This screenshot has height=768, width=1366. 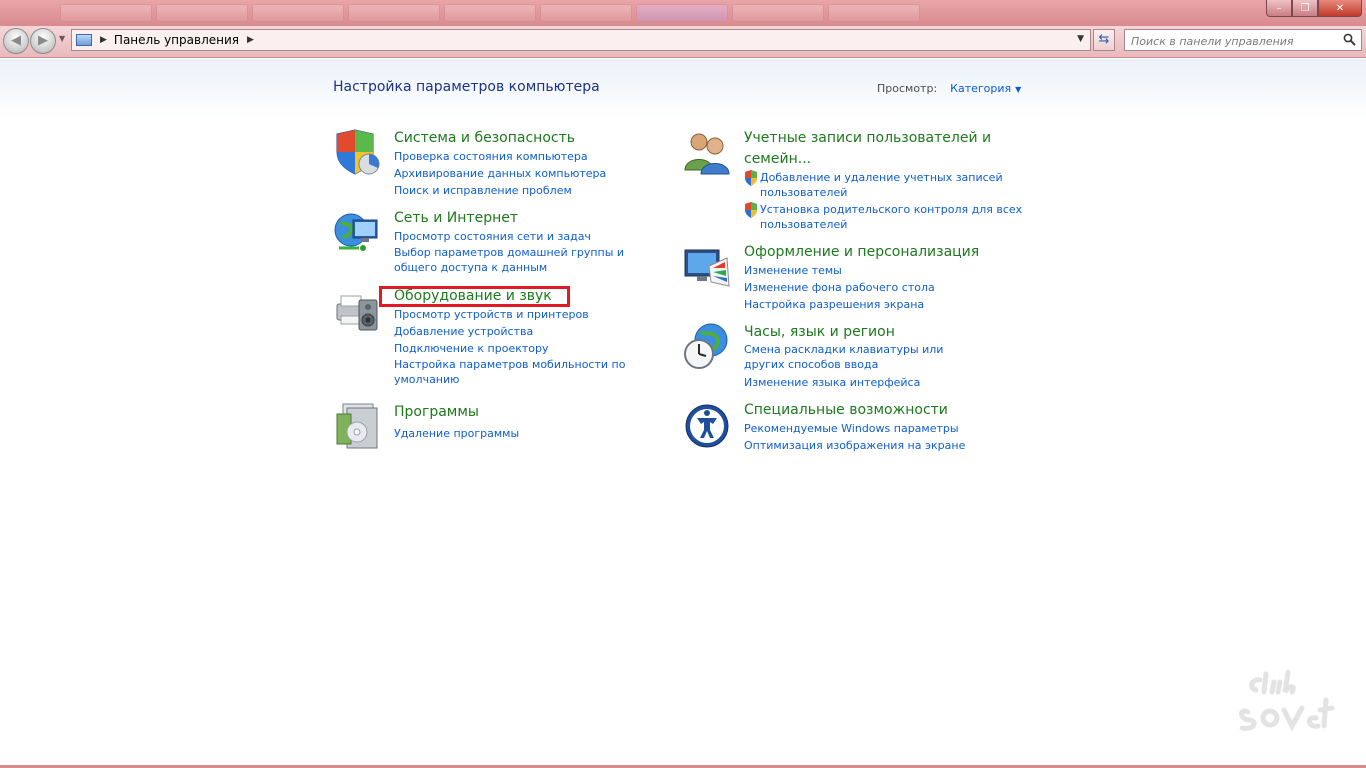 I want to click on link-recommended-settings: Рекомендуемые Windows параметры, so click(x=854, y=428).